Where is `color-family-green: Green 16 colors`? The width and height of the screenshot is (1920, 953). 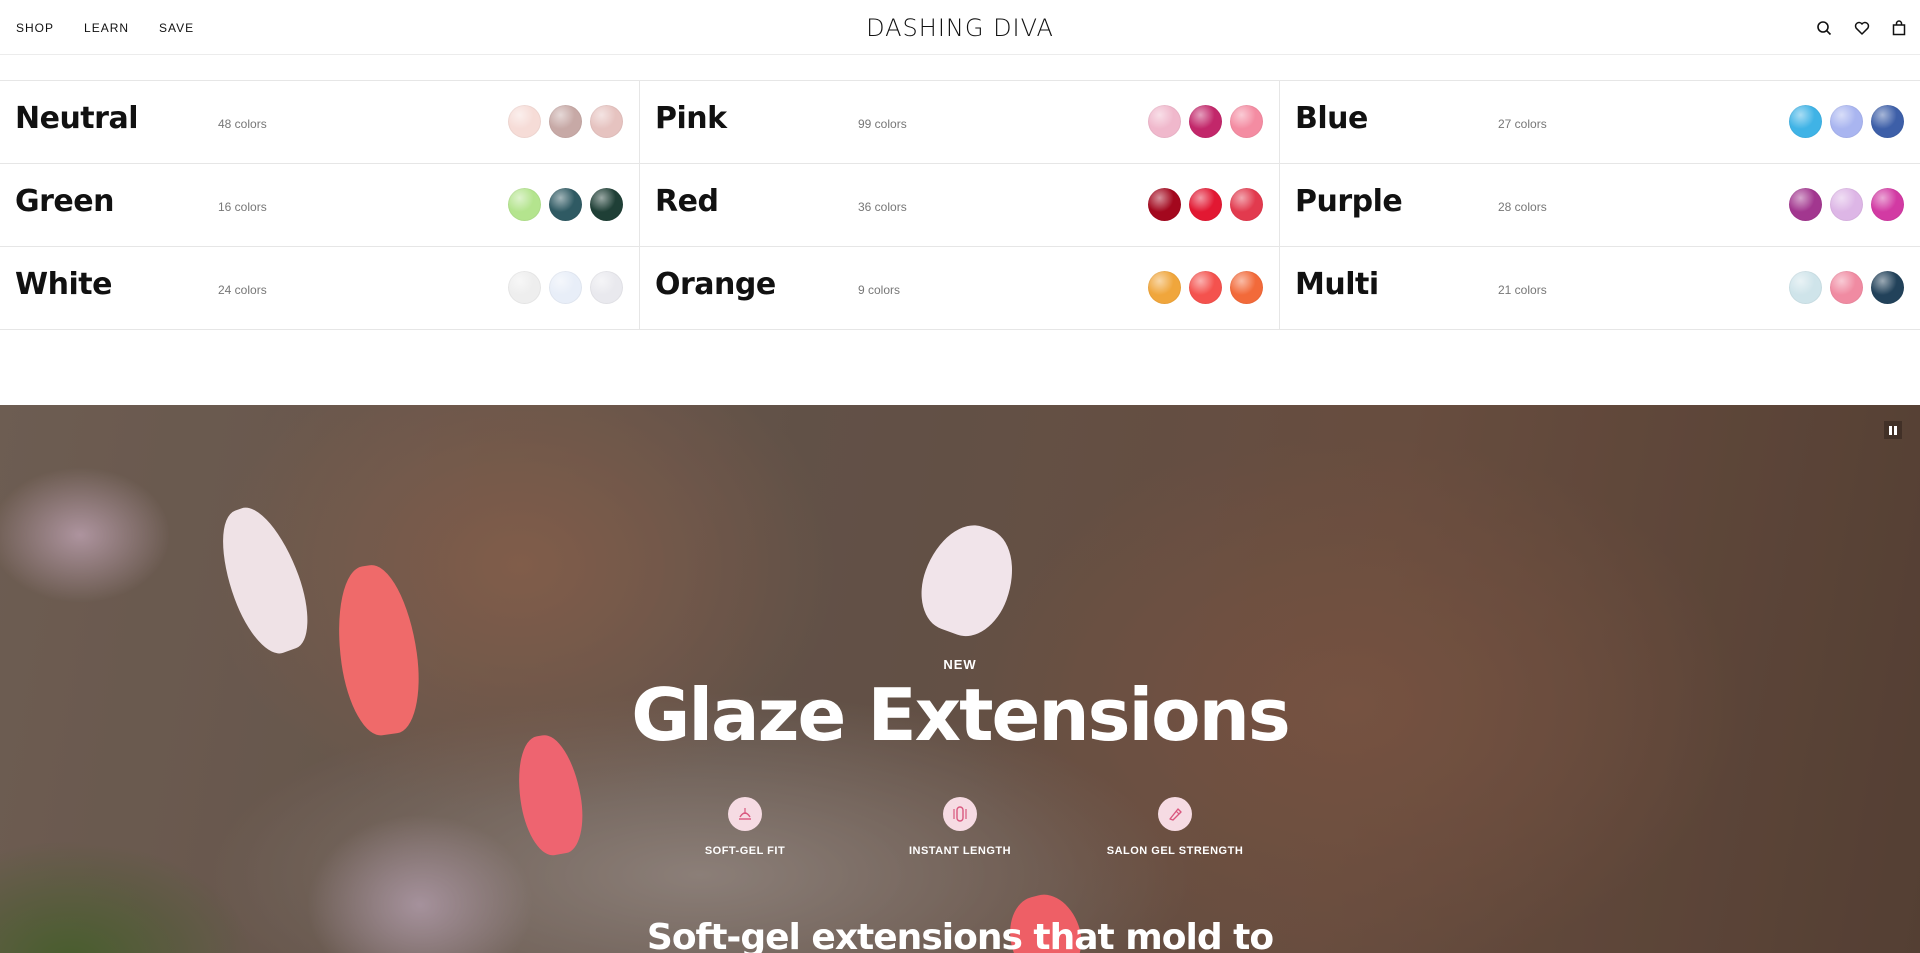
color-family-green: Green 16 colors is located at coordinates (320, 205).